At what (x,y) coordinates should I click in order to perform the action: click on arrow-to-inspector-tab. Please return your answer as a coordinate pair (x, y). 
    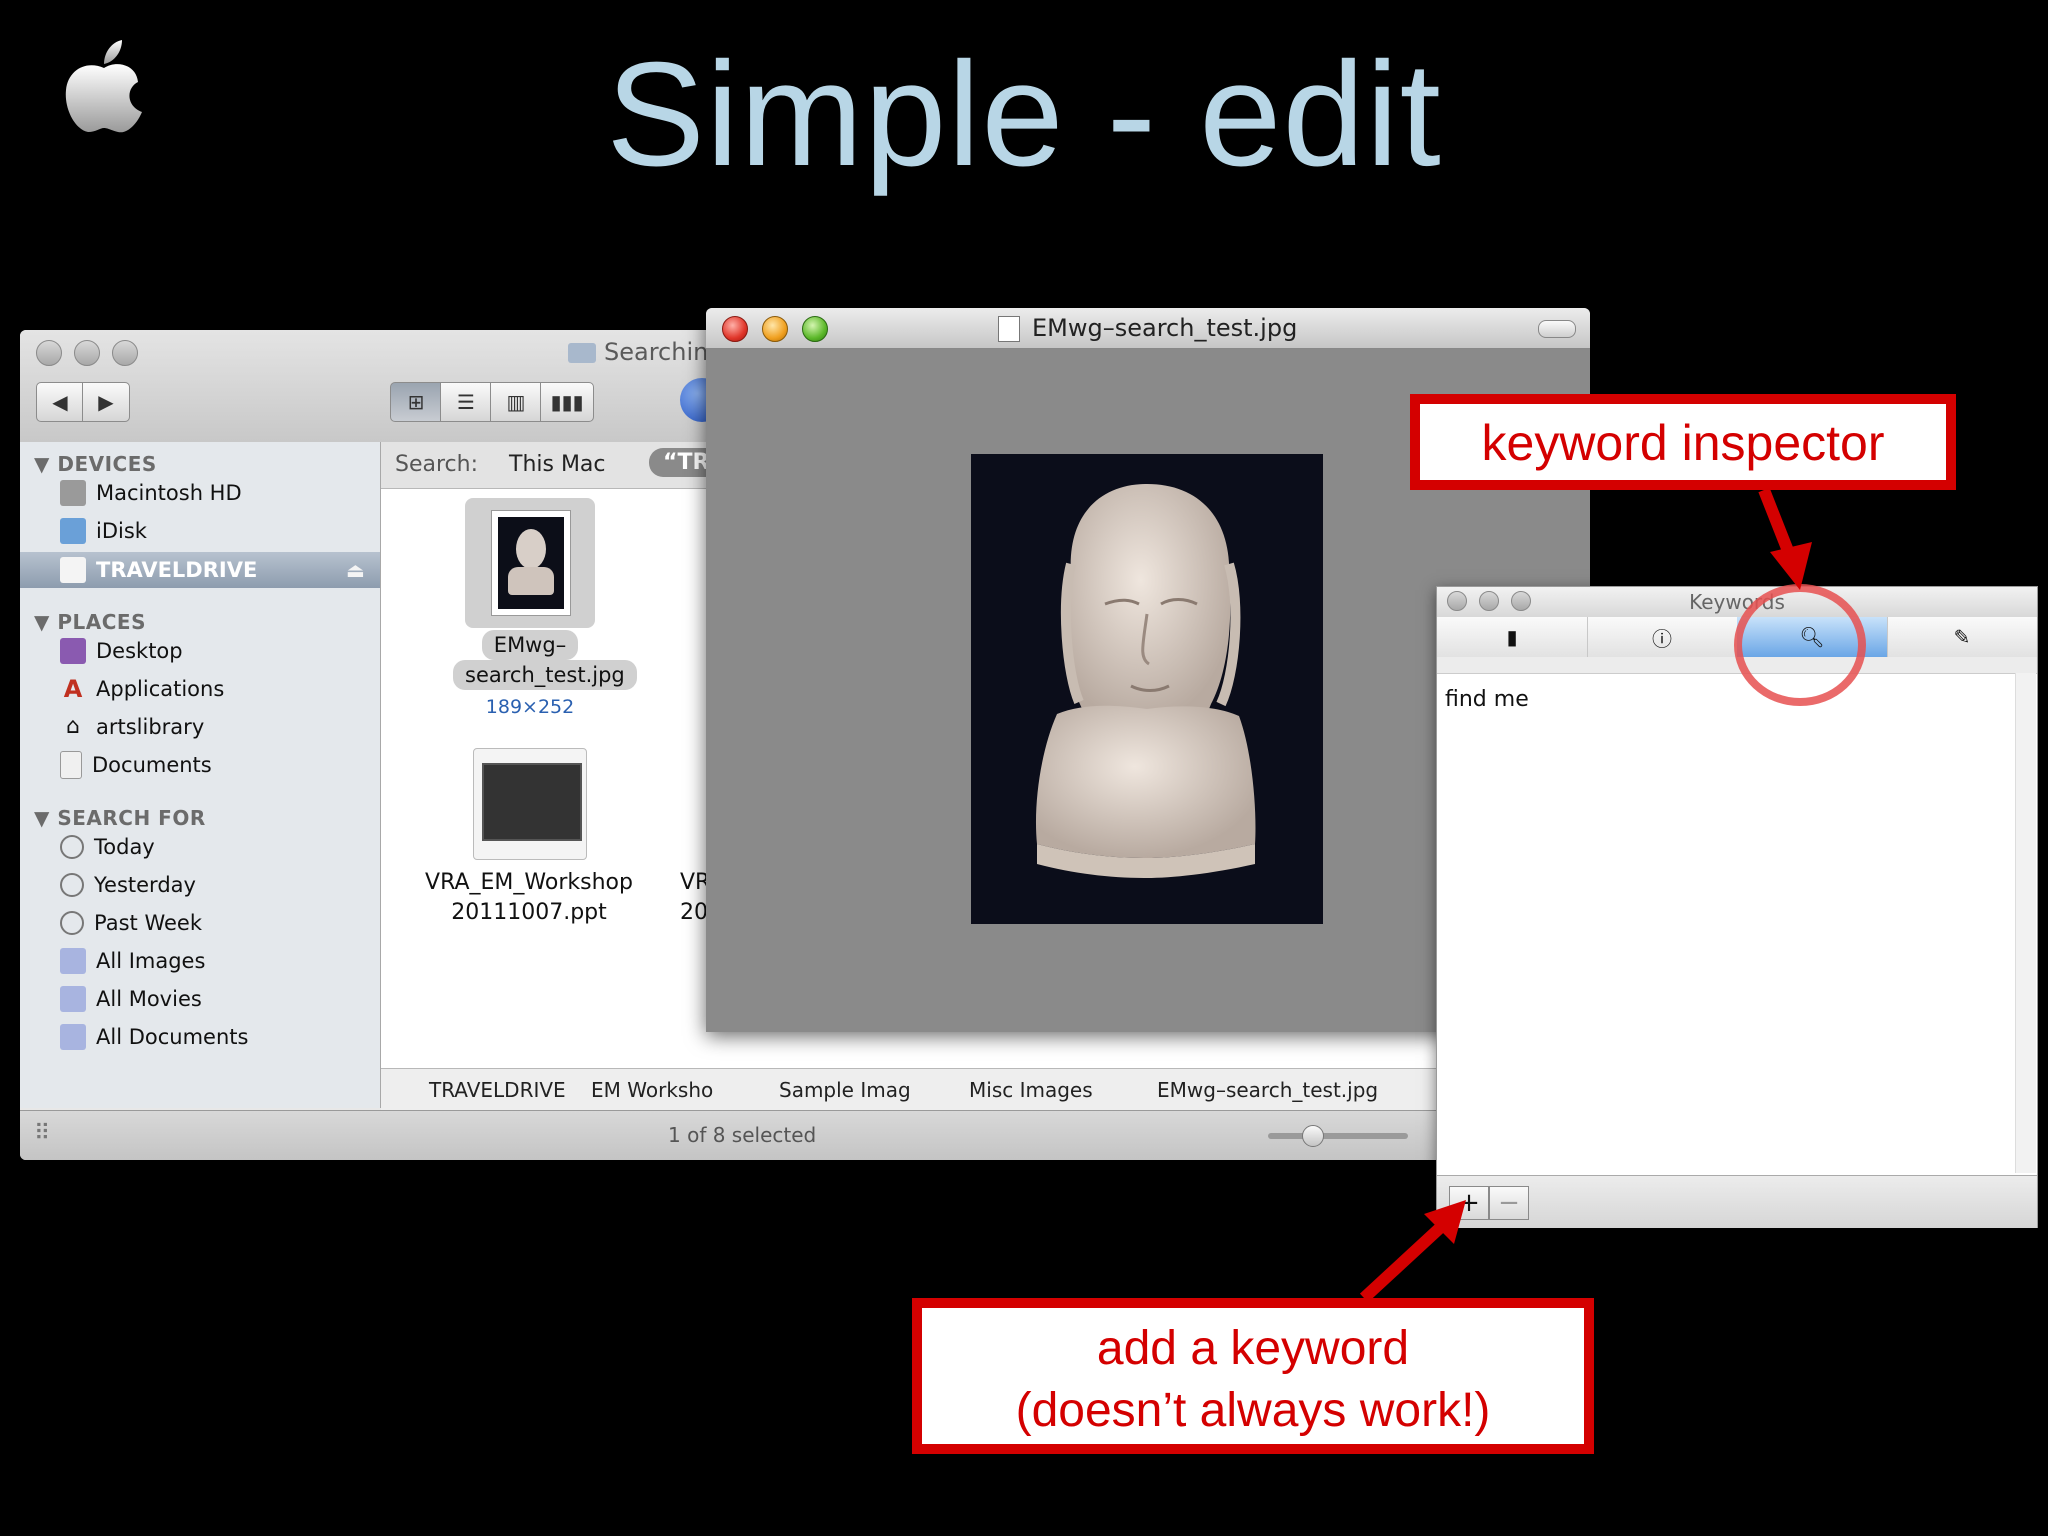
    Looking at the image, I should click on (1785, 538).